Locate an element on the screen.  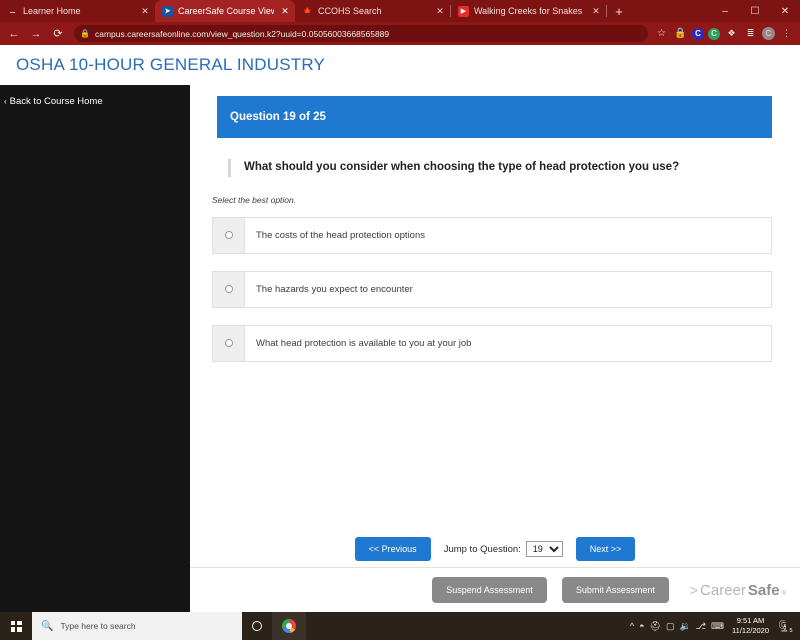
tray-bluetooth-icon: ⎇ is located at coordinates (701, 626).